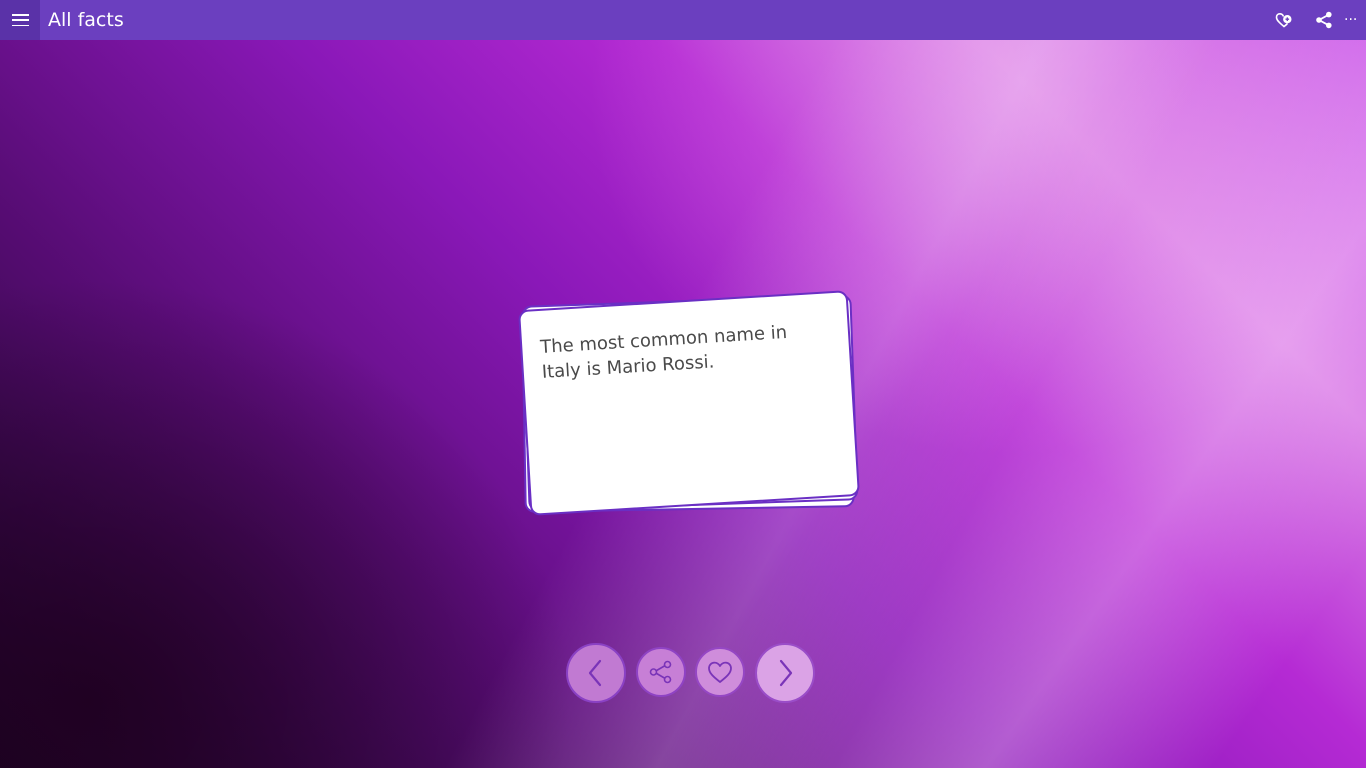 The image size is (1366, 768). I want to click on hamburger-menu-icon, so click(20, 20).